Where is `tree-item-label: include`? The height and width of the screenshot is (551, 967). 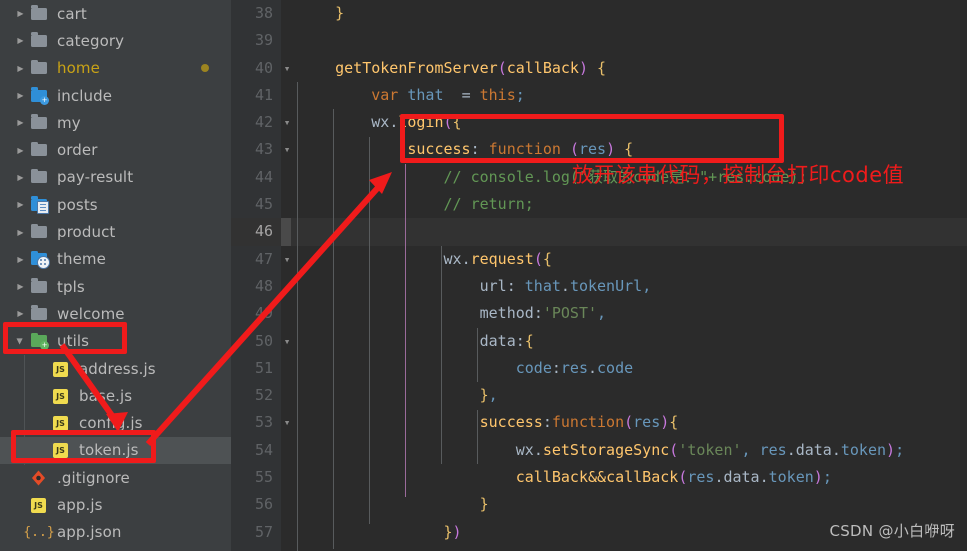 tree-item-label: include is located at coordinates (85, 95).